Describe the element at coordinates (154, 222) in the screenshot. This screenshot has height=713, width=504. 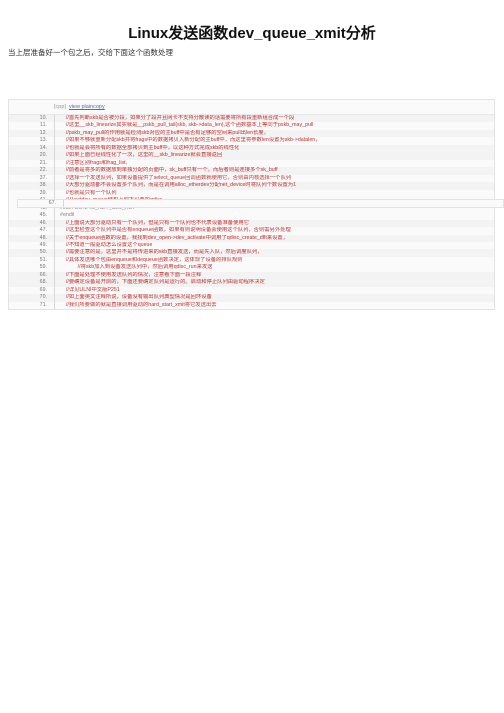
I see `code-comment: //上面说大部分驱动只有一个队列，但是只有一个队列也不代表设备准备使用它` at that location.